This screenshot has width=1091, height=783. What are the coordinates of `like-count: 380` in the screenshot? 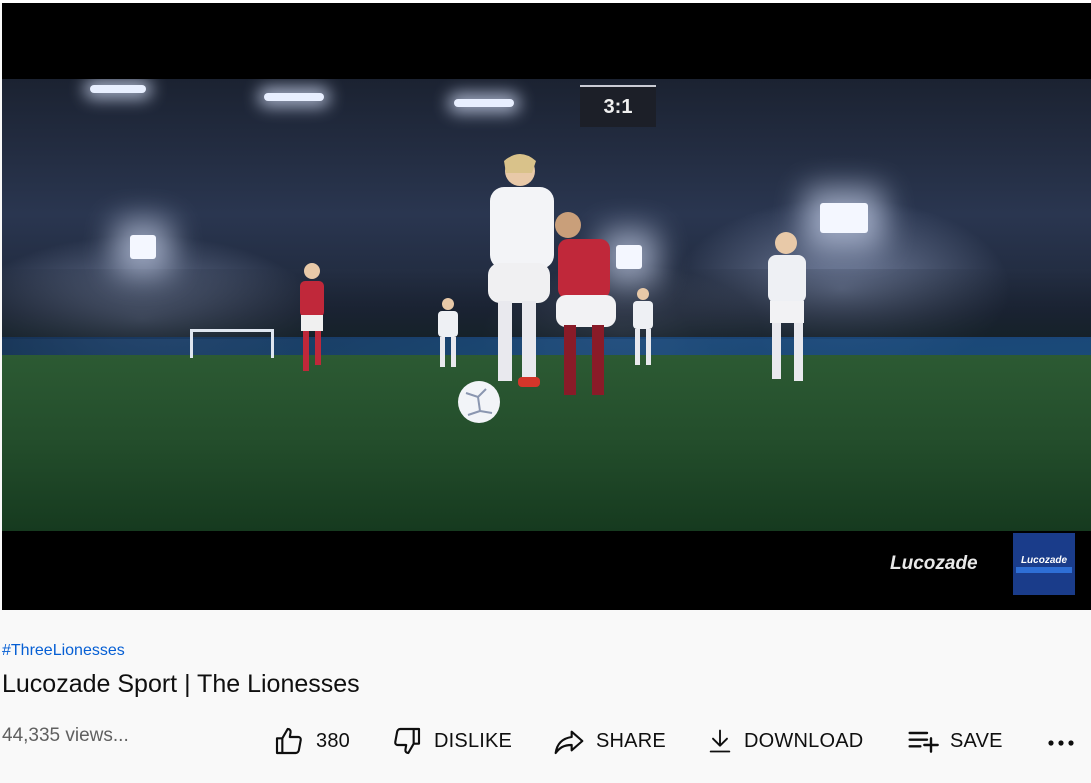 It's located at (333, 740).